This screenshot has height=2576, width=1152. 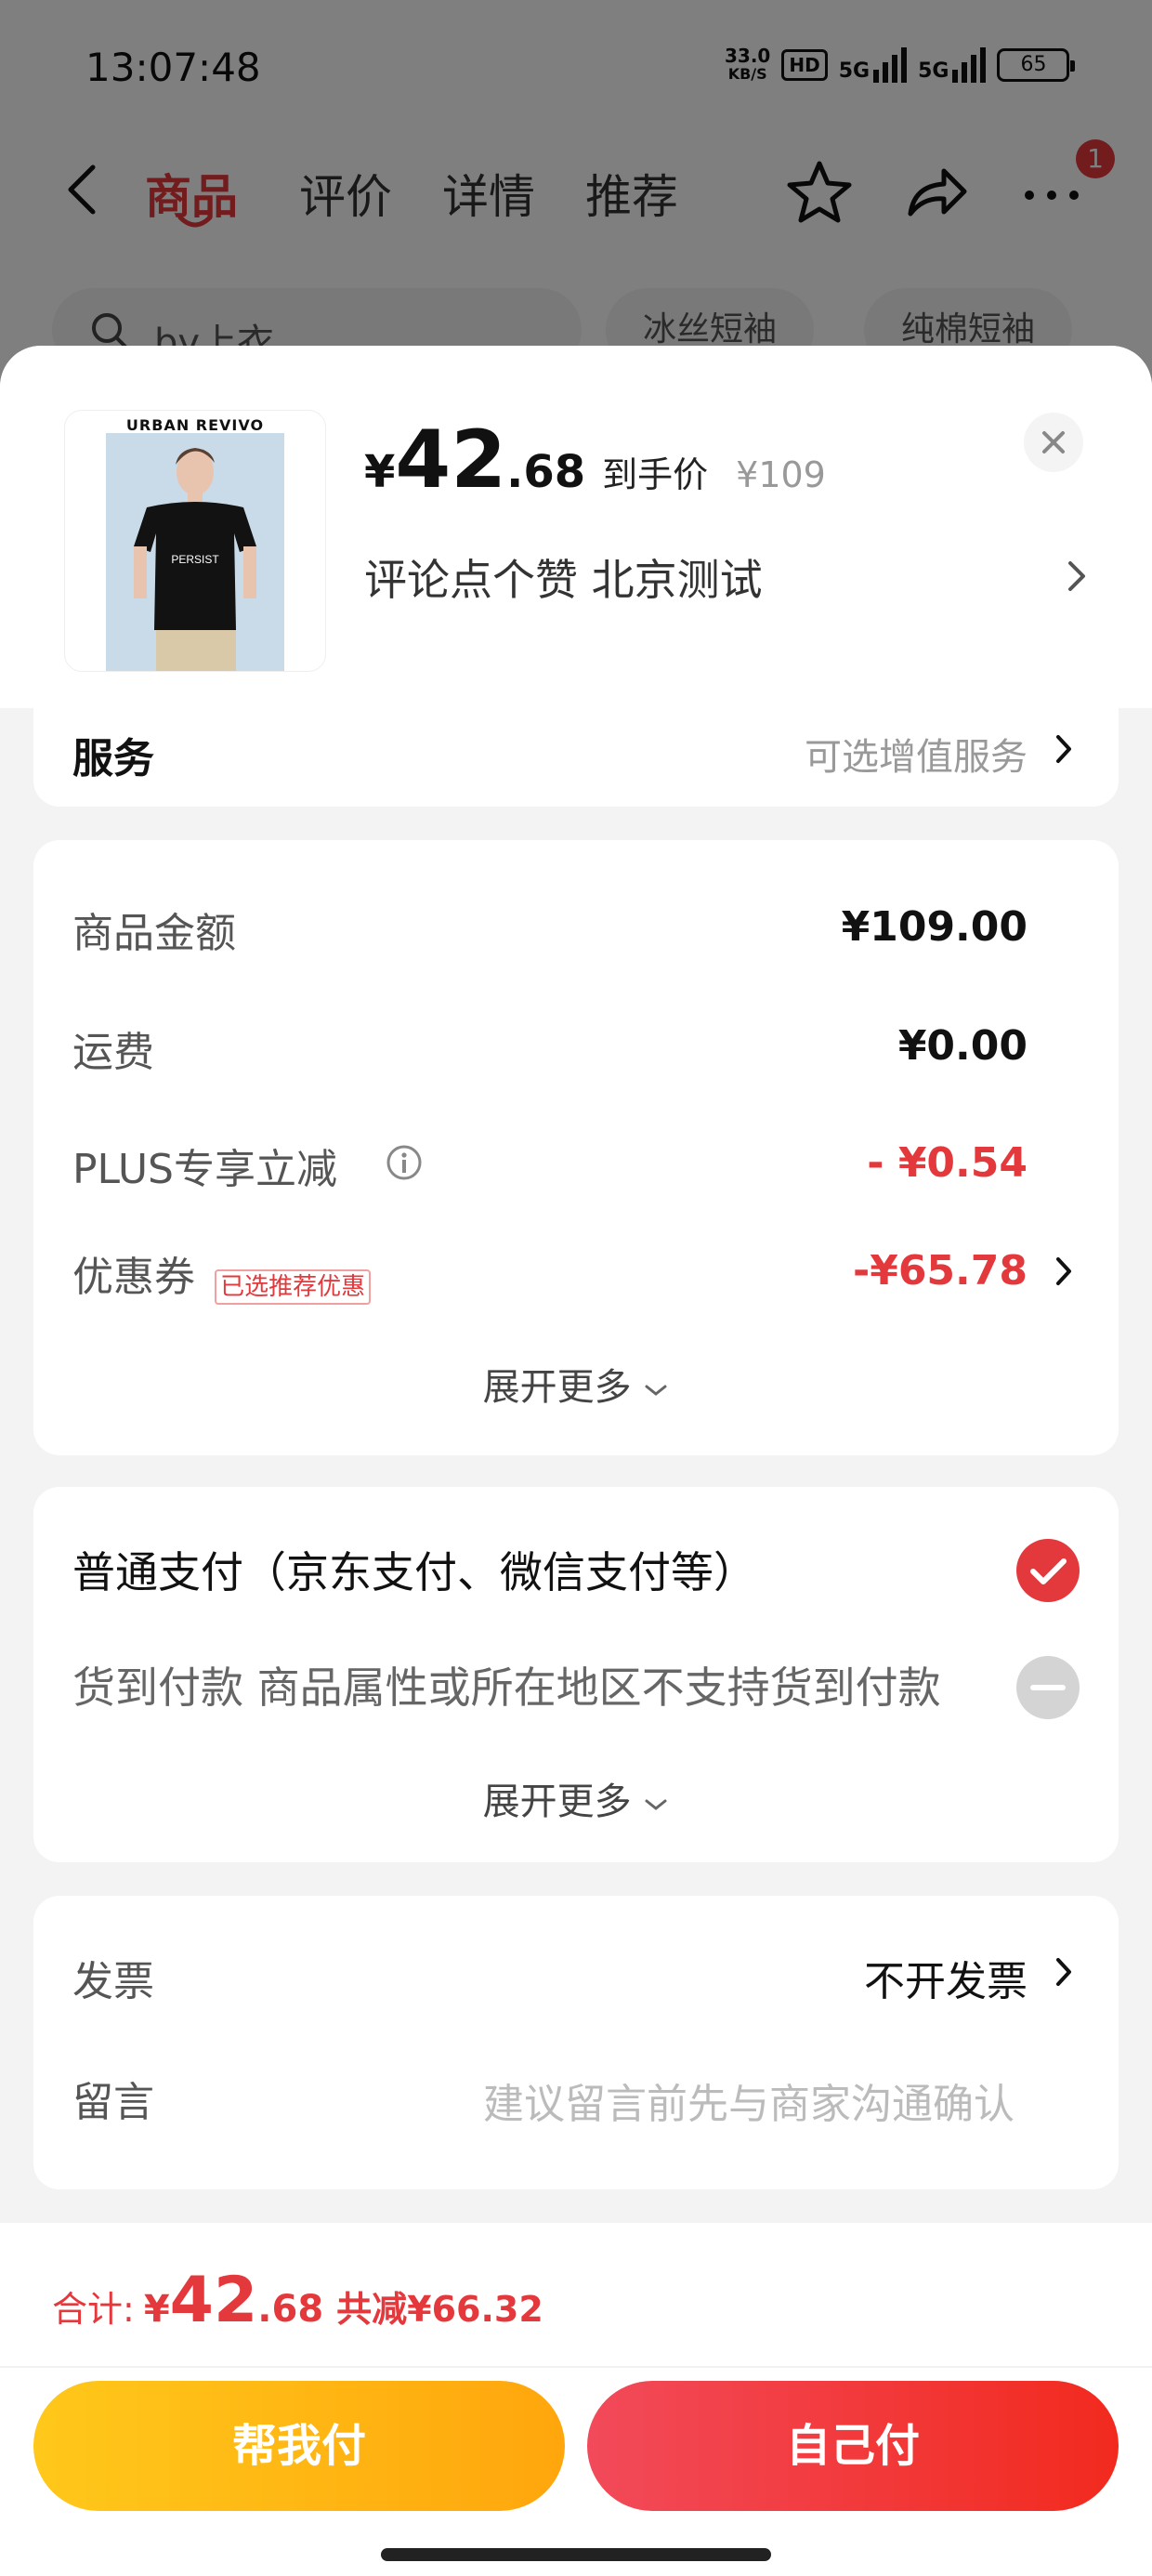 I want to click on note-input: 建议留言前先与商家沟通确认, so click(x=749, y=2100).